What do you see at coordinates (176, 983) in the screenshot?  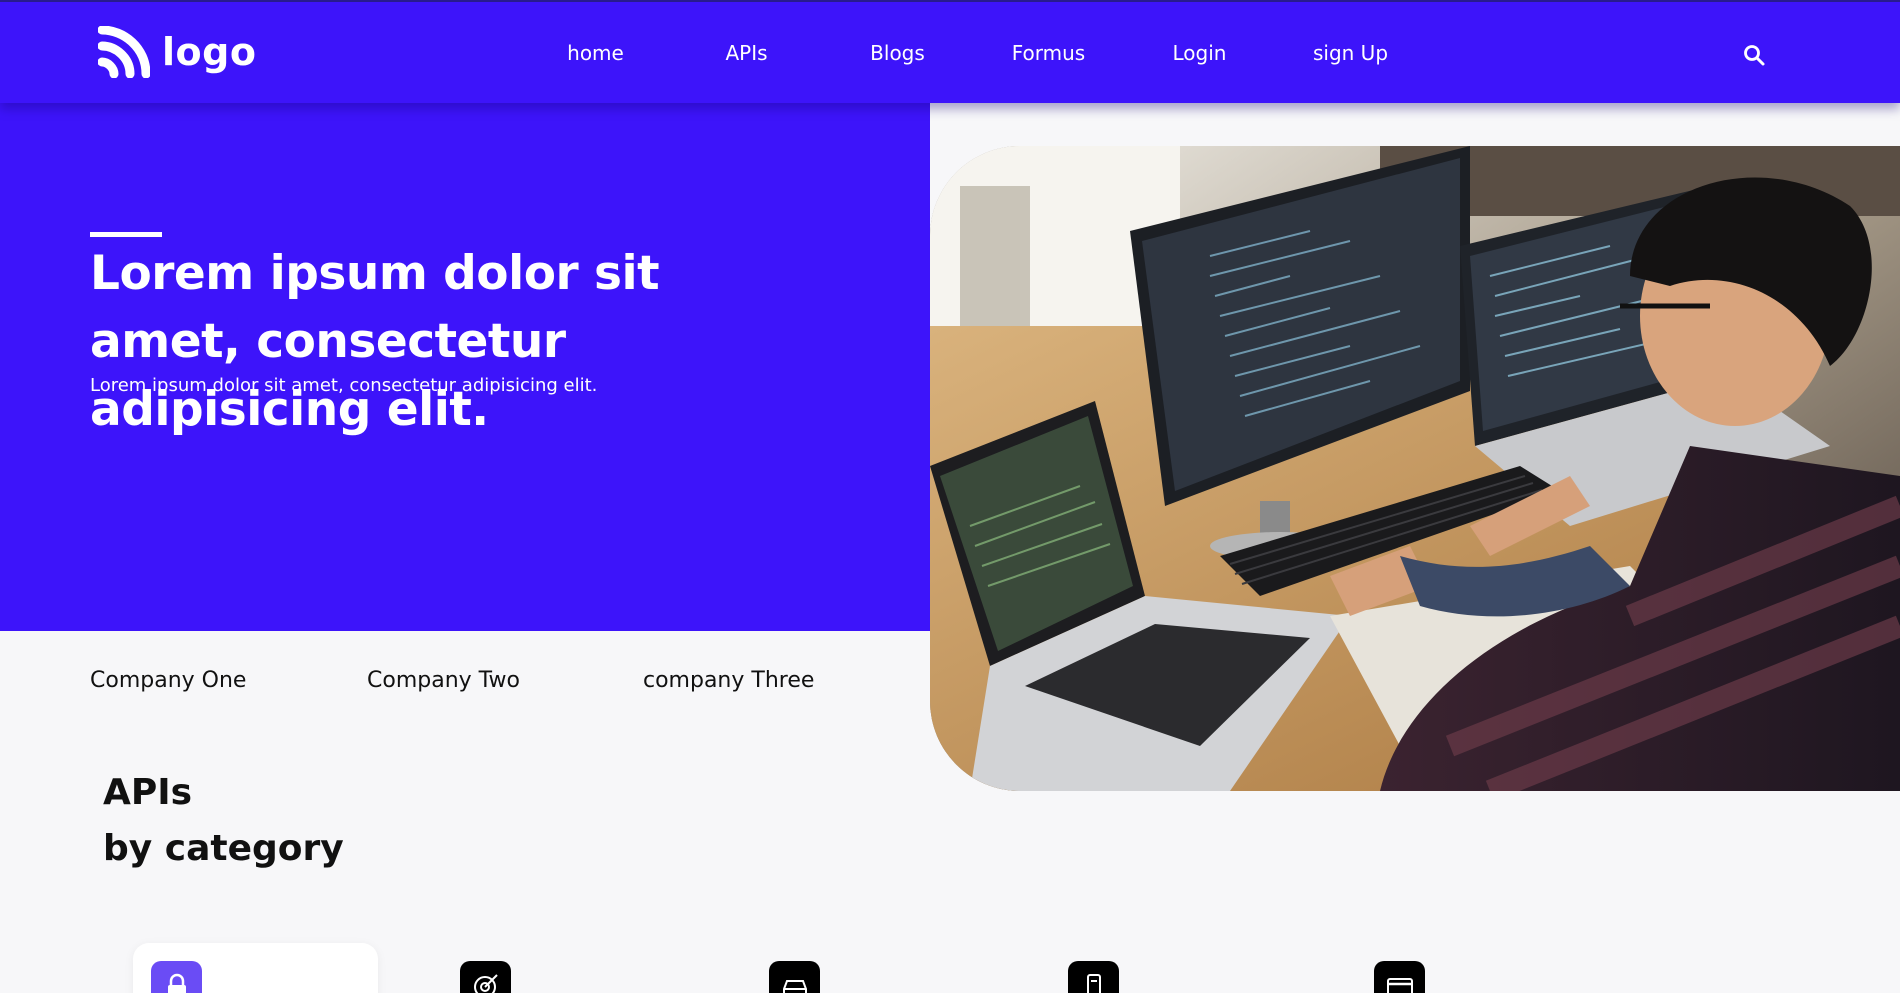 I see `lock-icon` at bounding box center [176, 983].